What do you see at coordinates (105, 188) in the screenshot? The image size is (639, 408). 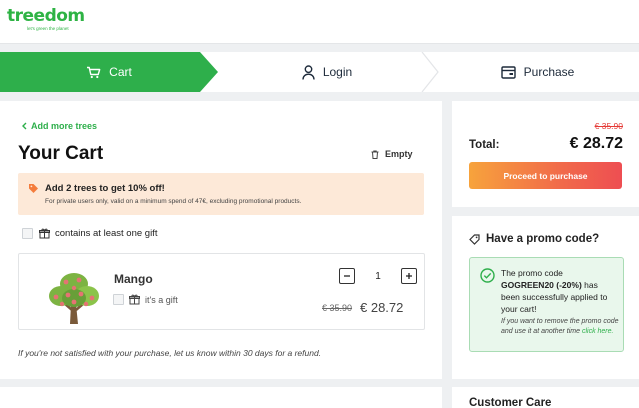 I see `banner-title: Add 2 trees to get 10% off!` at bounding box center [105, 188].